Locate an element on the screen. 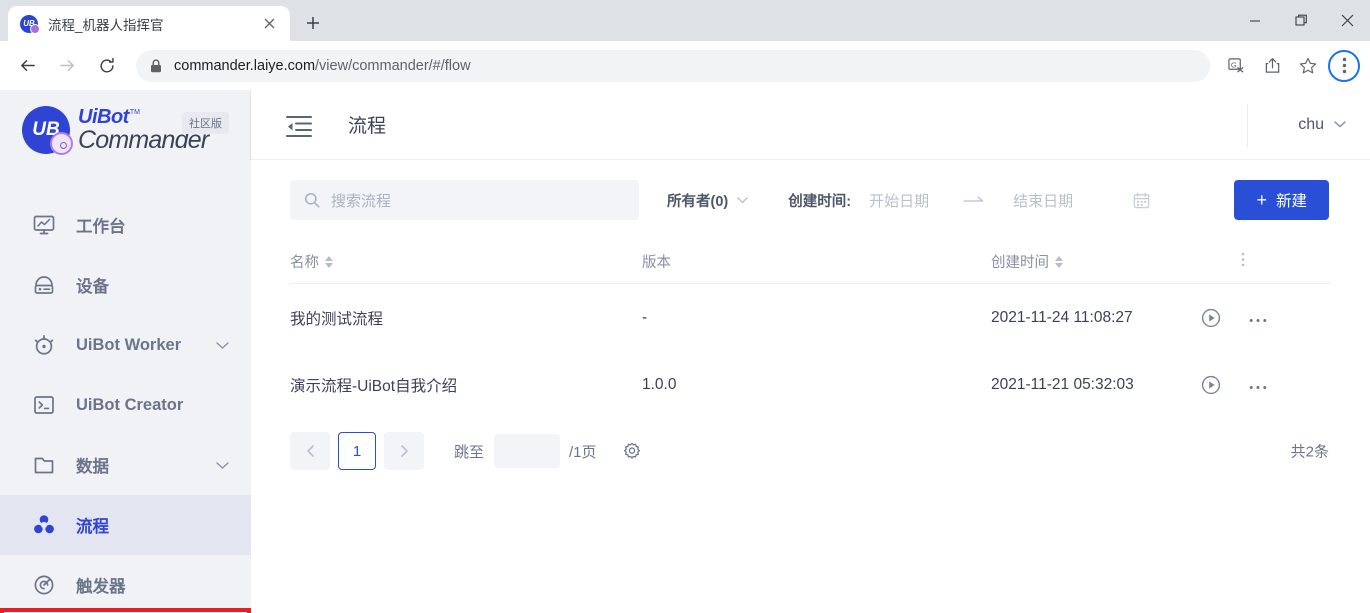  column-header-version: 版本 is located at coordinates (816, 261).